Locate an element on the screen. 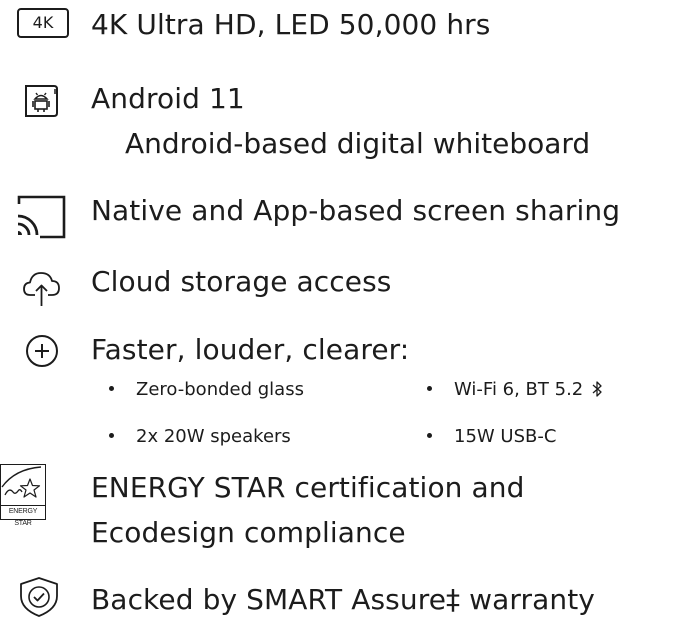 The width and height of the screenshot is (690, 621). bullet-zero-bonded-glass: Zero-bonded glass is located at coordinates (206, 390).